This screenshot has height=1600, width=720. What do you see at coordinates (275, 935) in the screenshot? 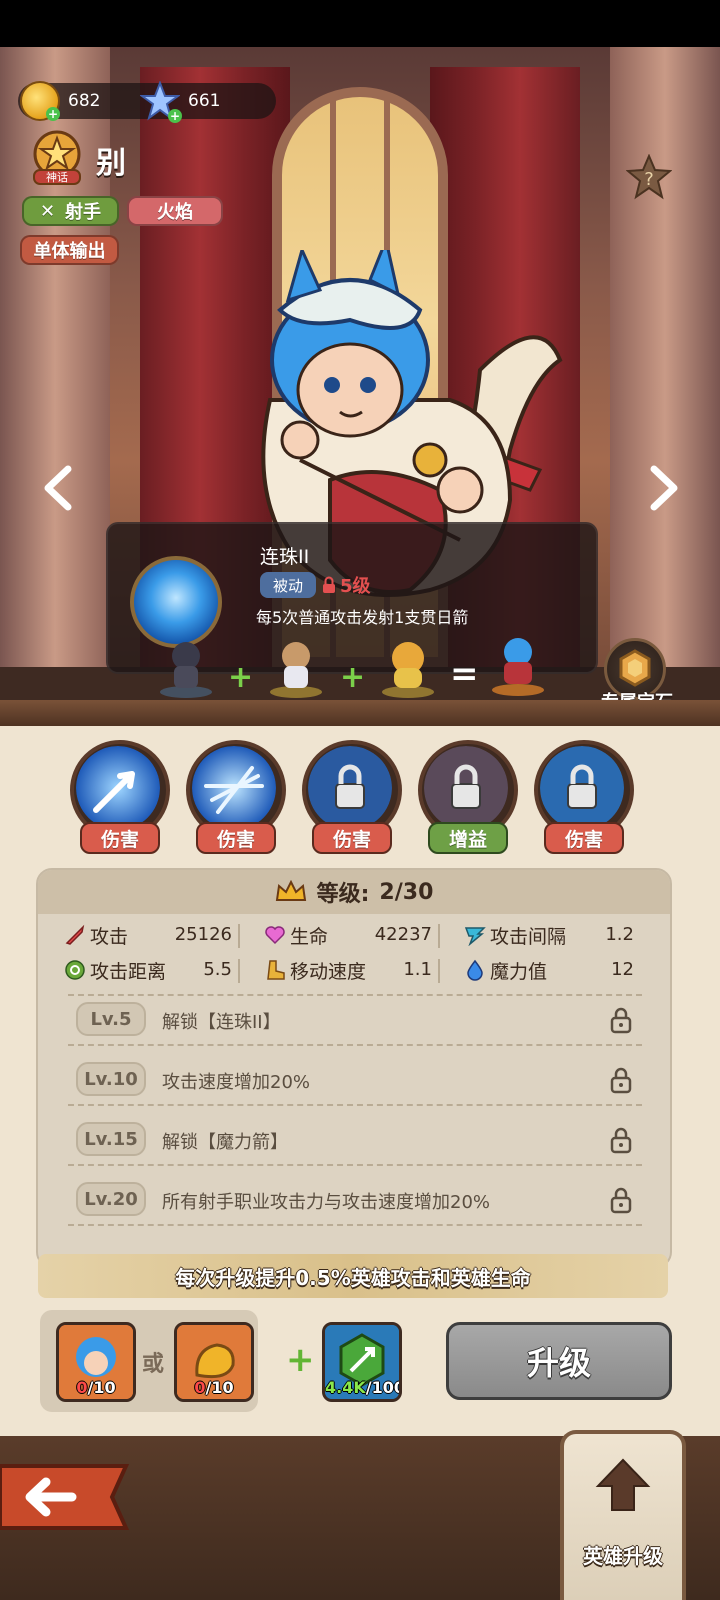
I see `heart-icon` at bounding box center [275, 935].